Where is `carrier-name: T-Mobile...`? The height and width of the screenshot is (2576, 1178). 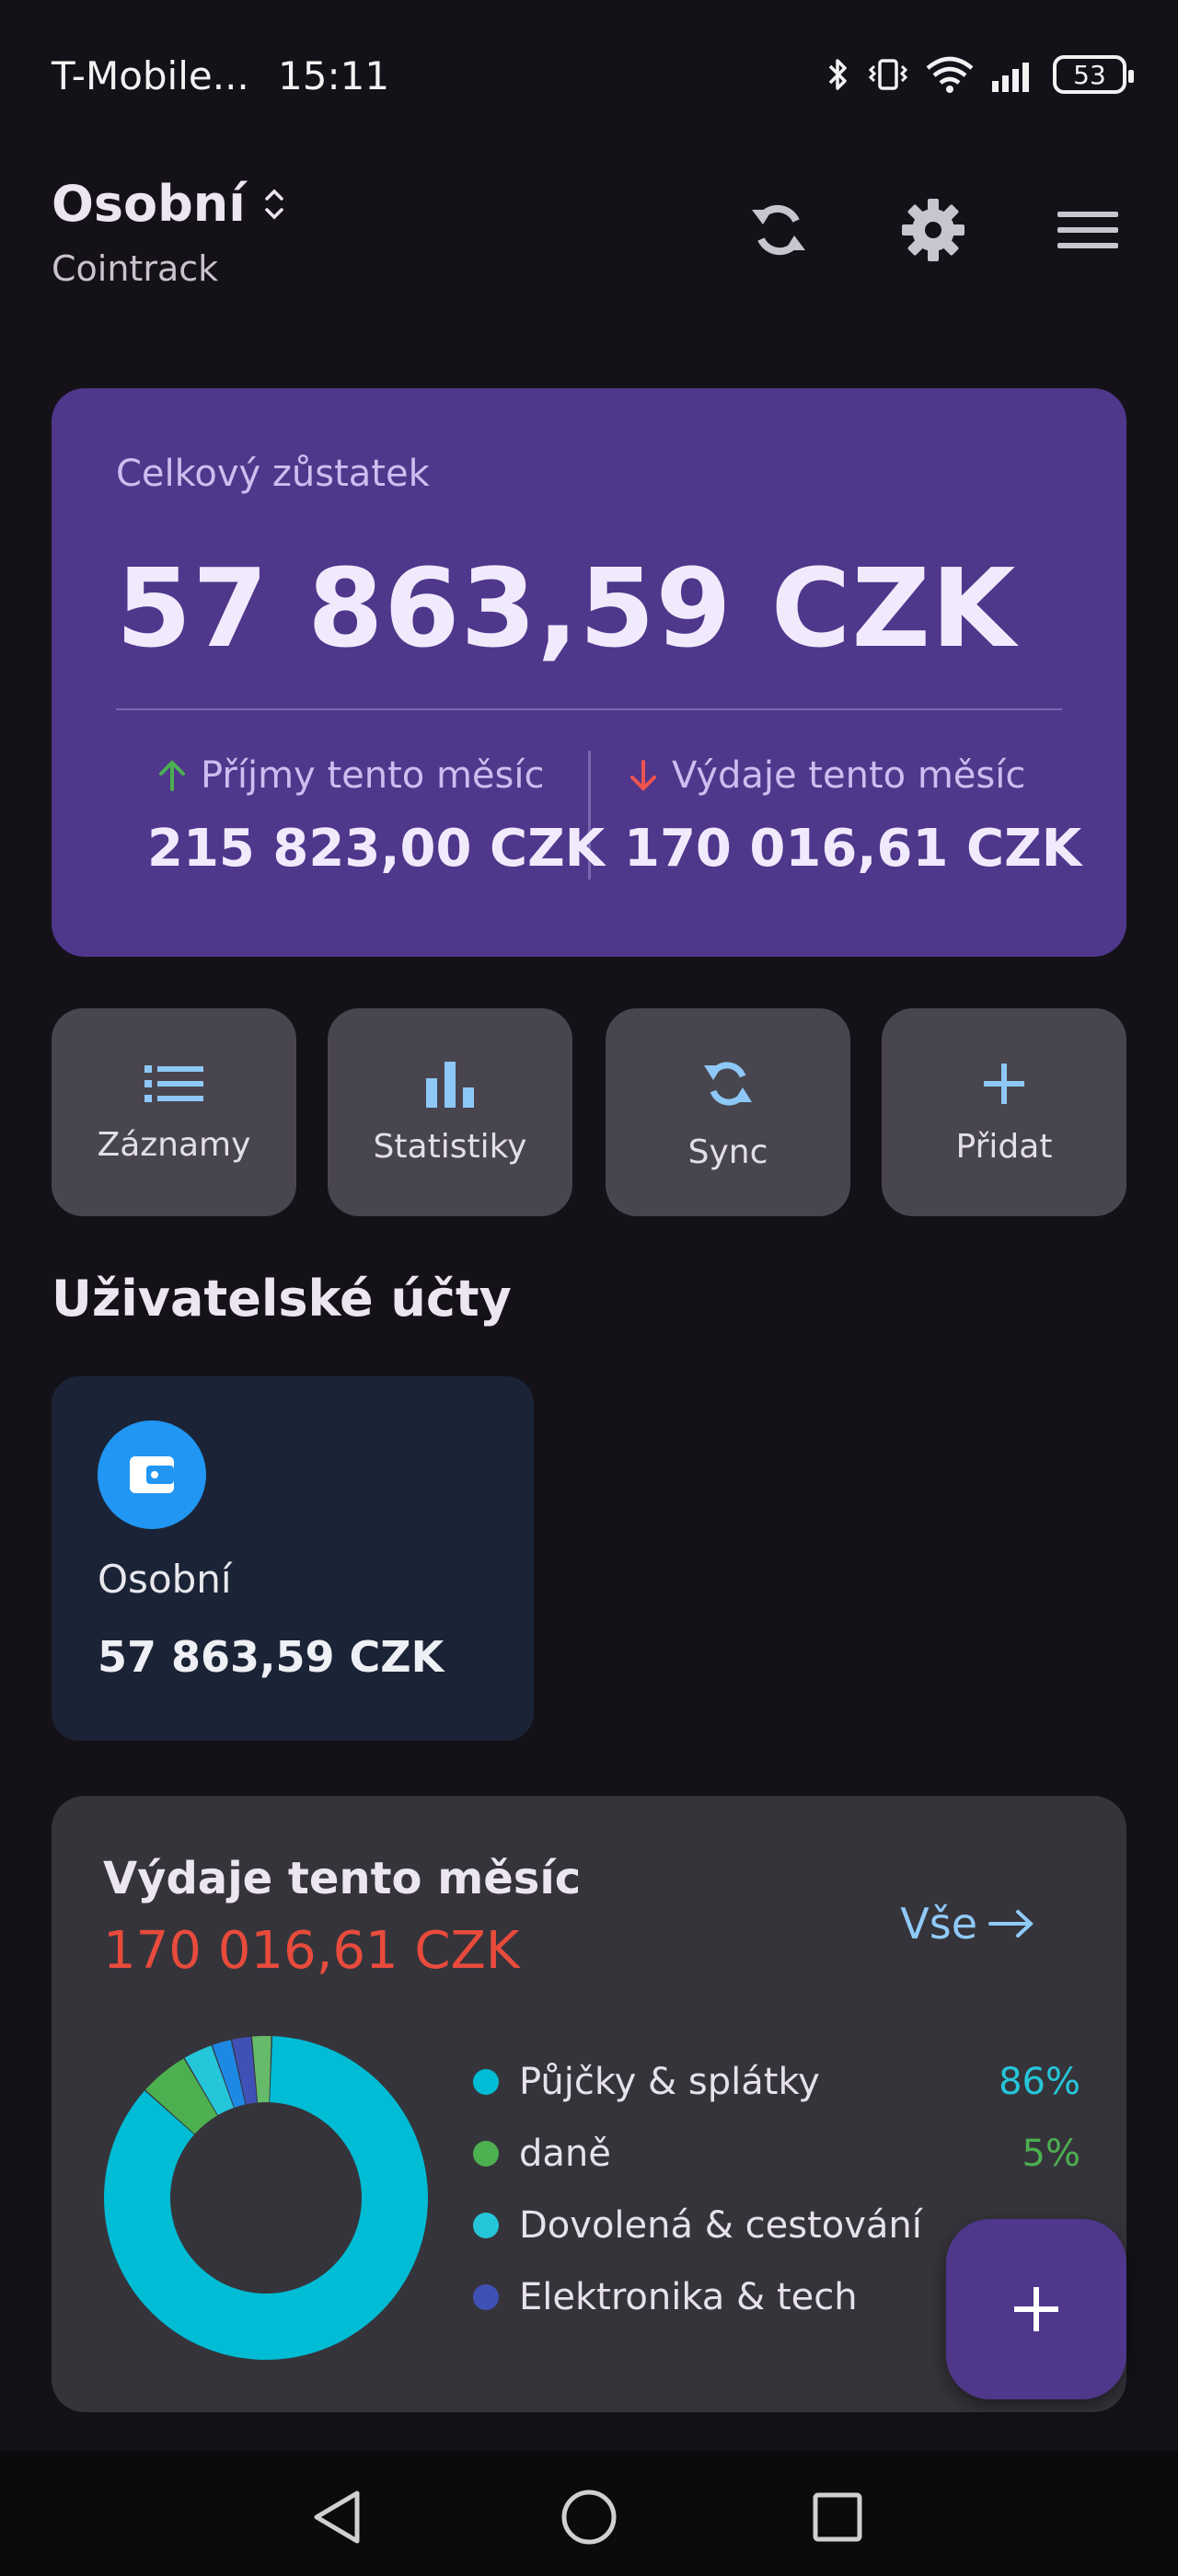 carrier-name: T-Mobile... is located at coordinates (150, 75).